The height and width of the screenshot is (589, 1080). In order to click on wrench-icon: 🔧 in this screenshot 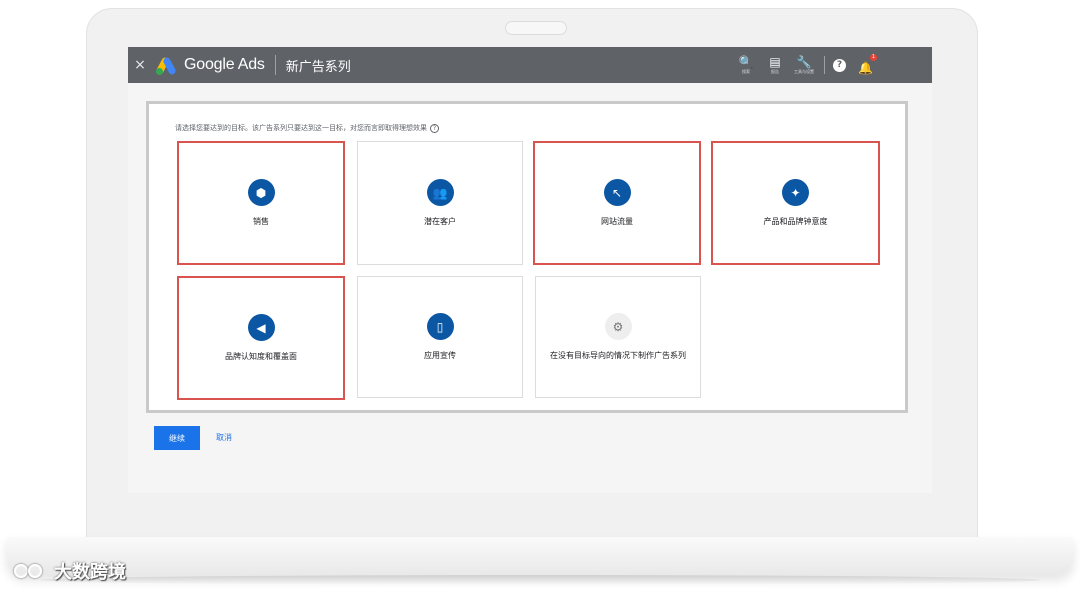, I will do `click(804, 61)`.